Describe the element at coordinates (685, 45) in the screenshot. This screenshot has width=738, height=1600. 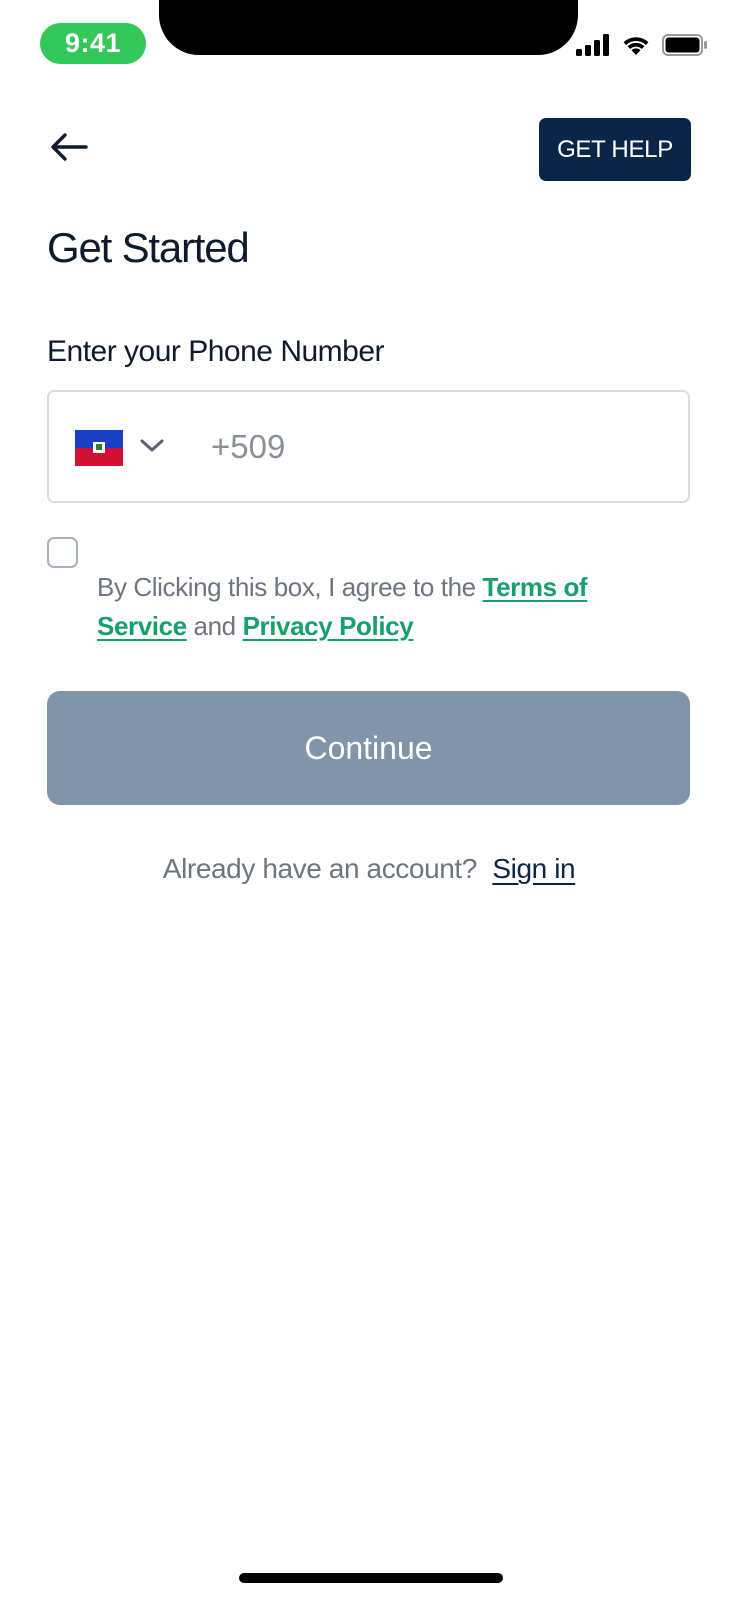
I see `battery-icon` at that location.